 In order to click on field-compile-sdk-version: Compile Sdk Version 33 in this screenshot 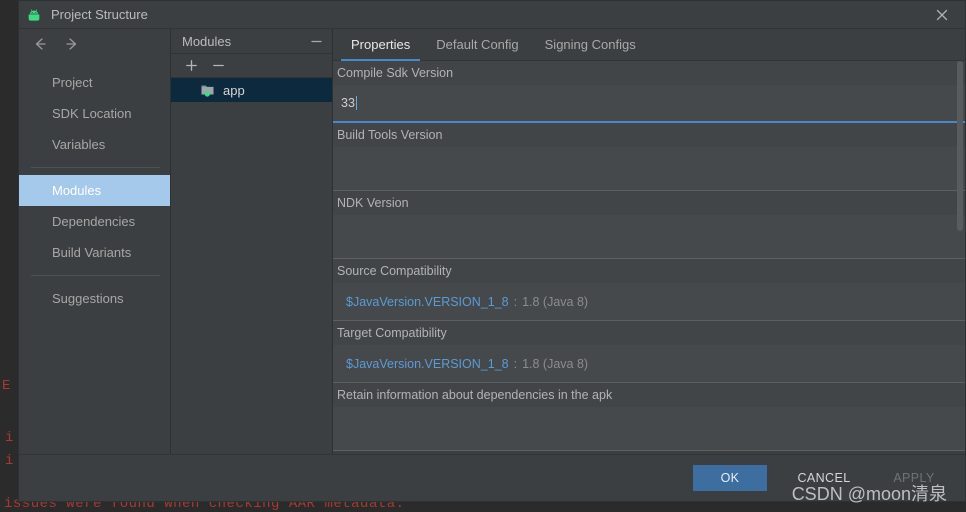, I will do `click(649, 92)`.